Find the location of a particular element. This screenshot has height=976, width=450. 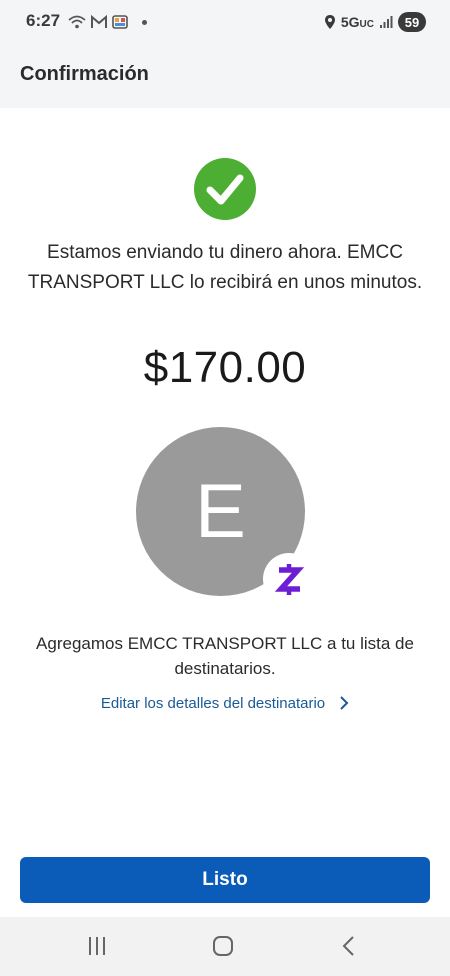

system-indicators: 5GUC 59 is located at coordinates (375, 22).